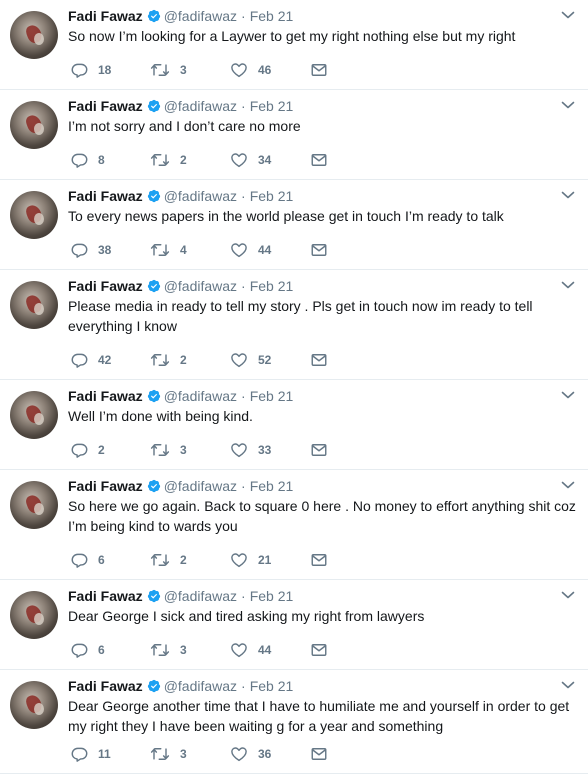 Image resolution: width=588 pixels, height=774 pixels. What do you see at coordinates (90, 70) in the screenshot?
I see `reply-button: 18` at bounding box center [90, 70].